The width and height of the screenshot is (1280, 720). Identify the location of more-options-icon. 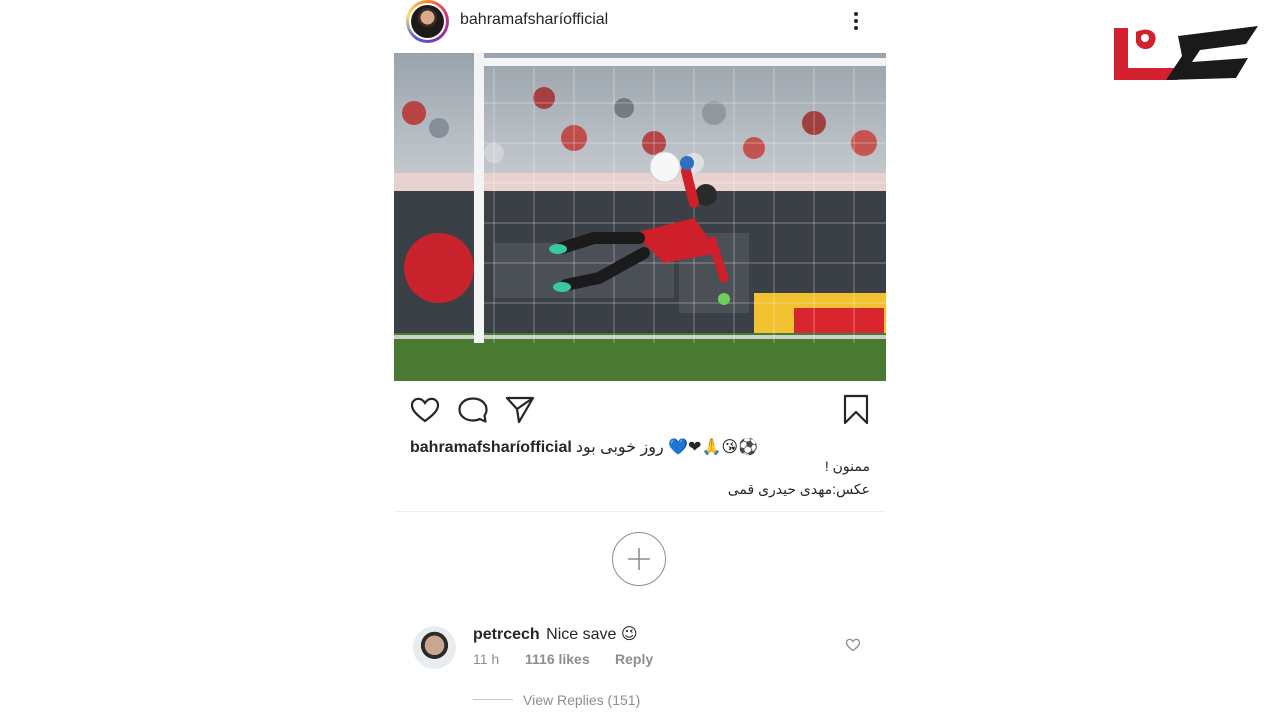
(856, 22).